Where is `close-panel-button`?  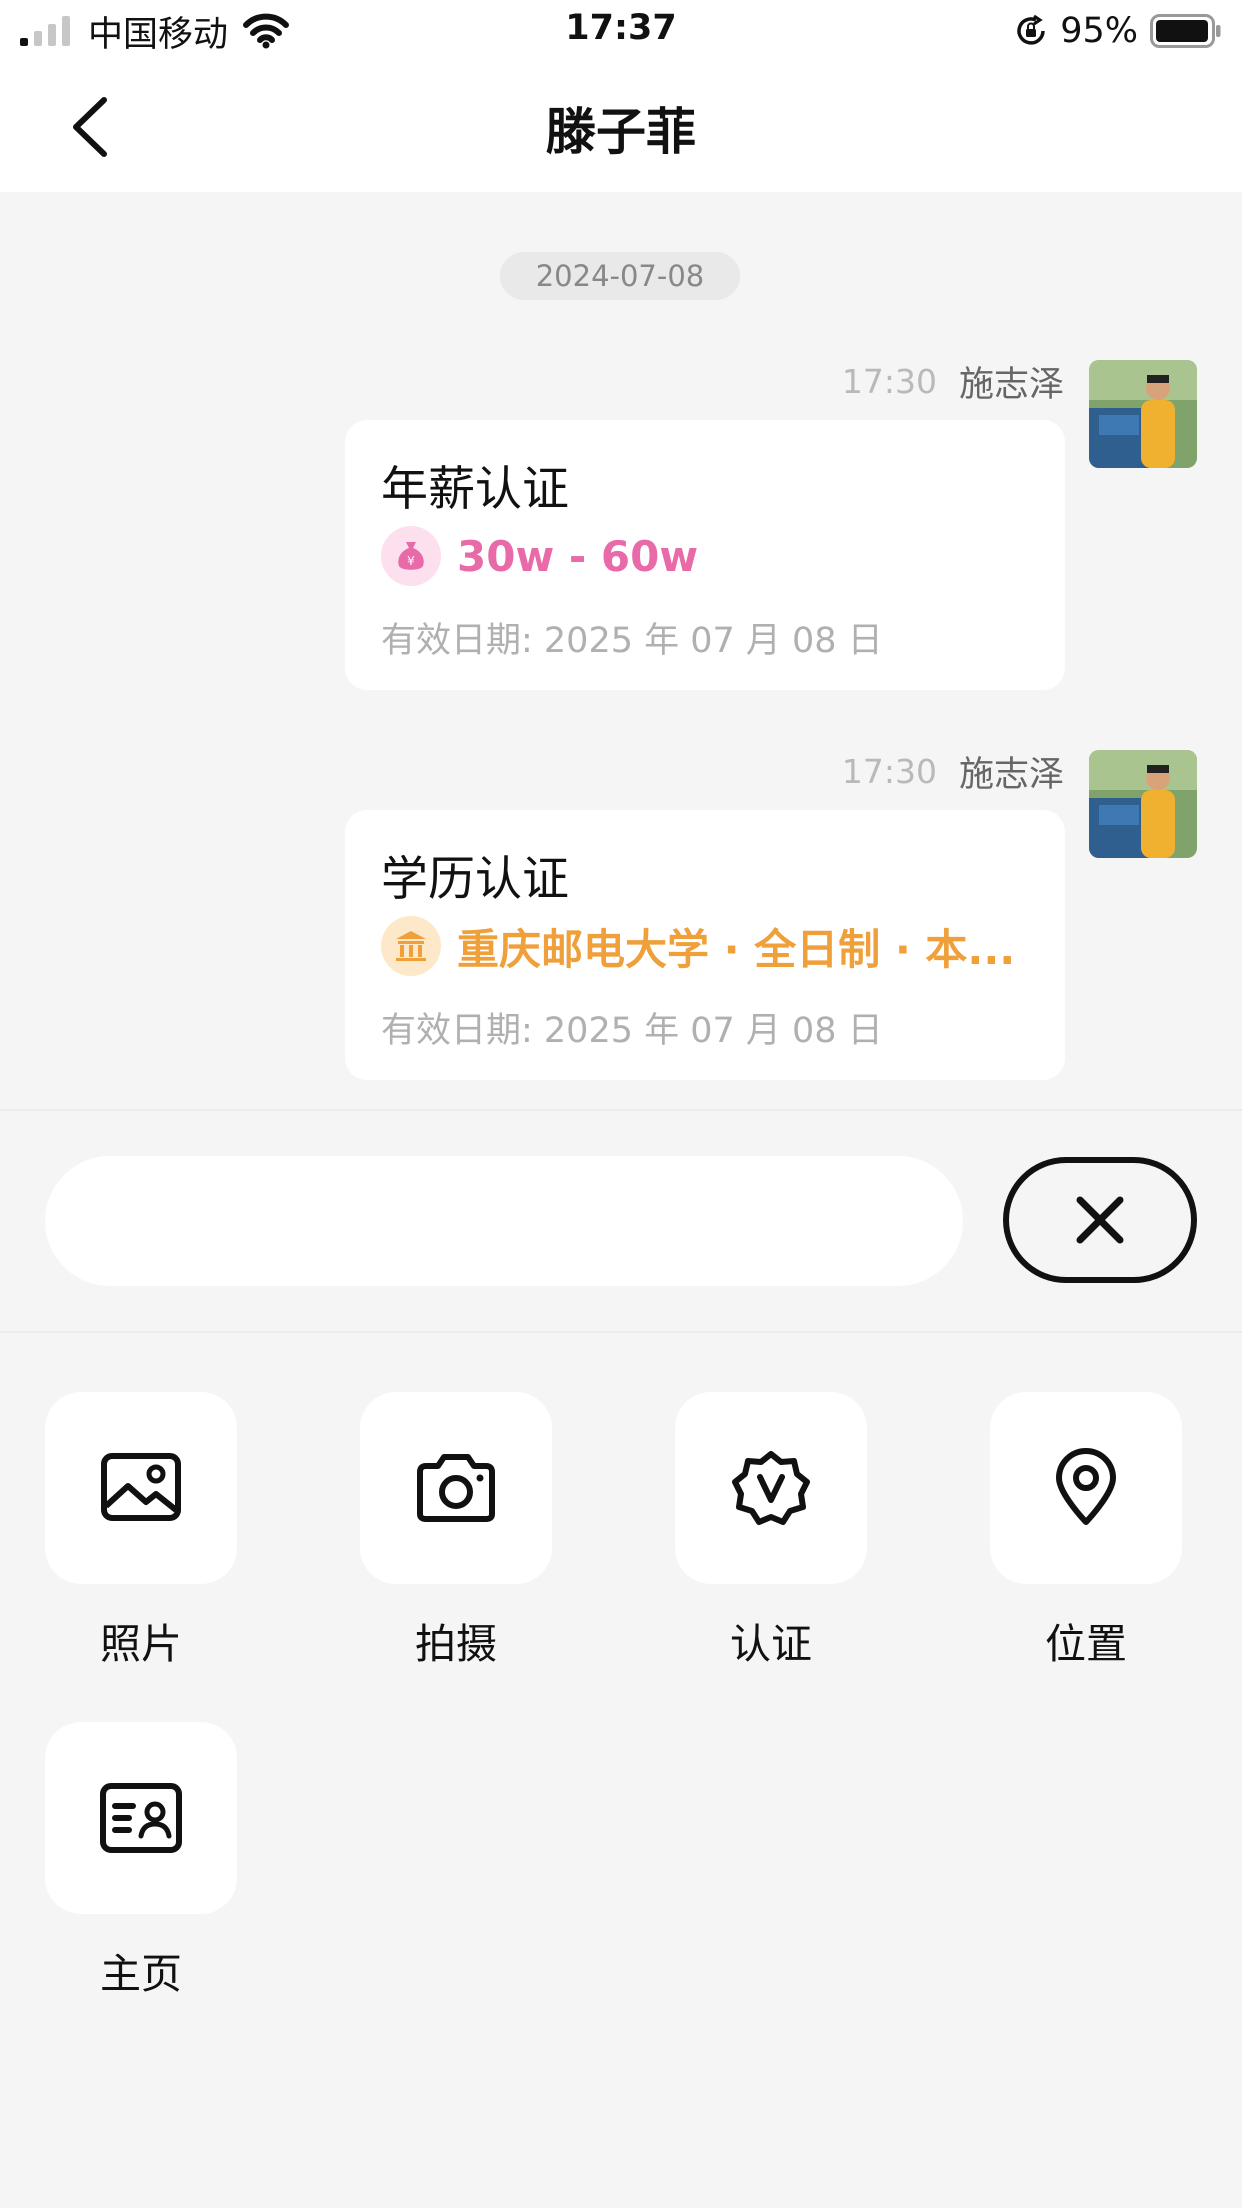
close-panel-button is located at coordinates (1100, 1220).